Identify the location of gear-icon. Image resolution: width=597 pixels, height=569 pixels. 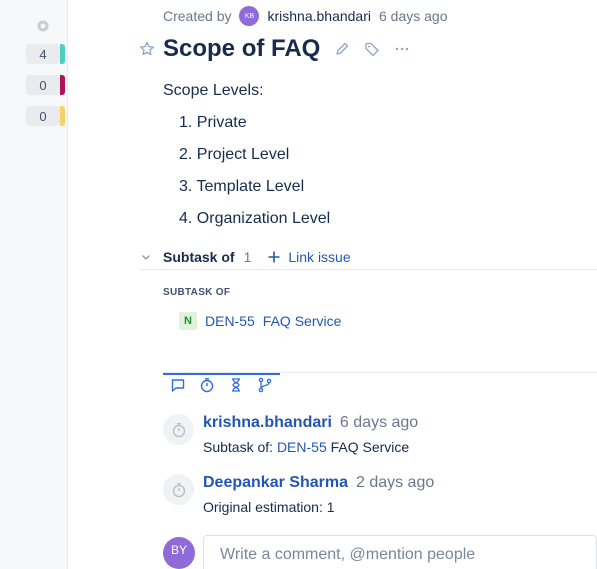
(43, 26).